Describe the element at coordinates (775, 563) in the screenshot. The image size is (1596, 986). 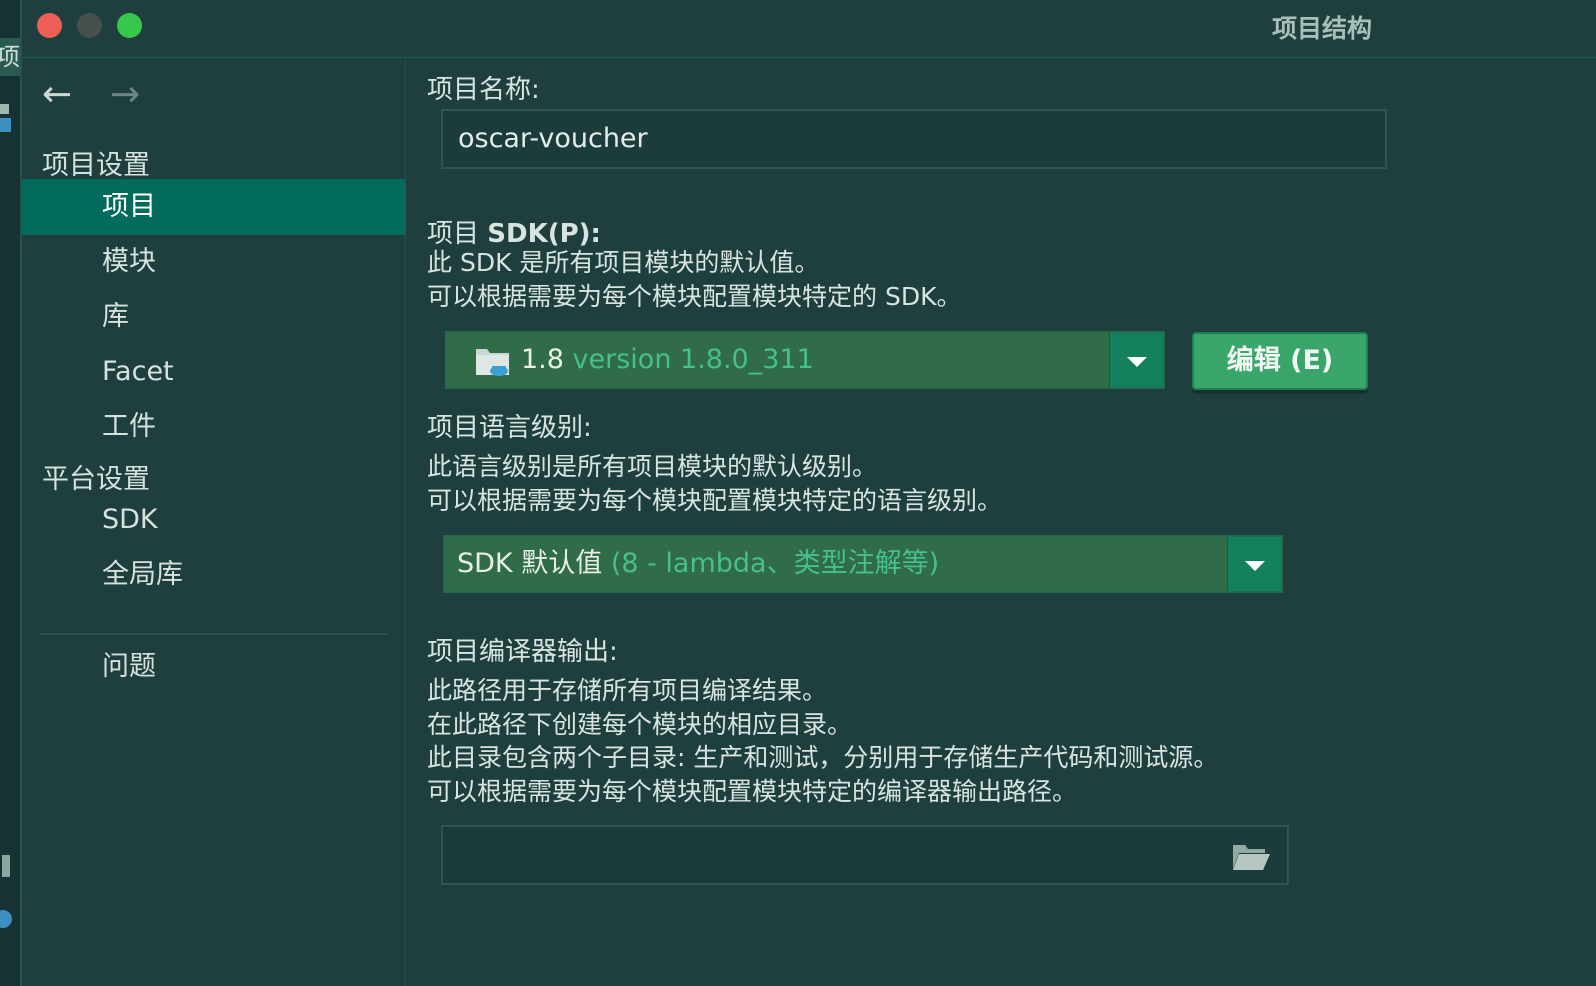
I see `language-level-detail: (8 - lambda、类型注解等)` at that location.